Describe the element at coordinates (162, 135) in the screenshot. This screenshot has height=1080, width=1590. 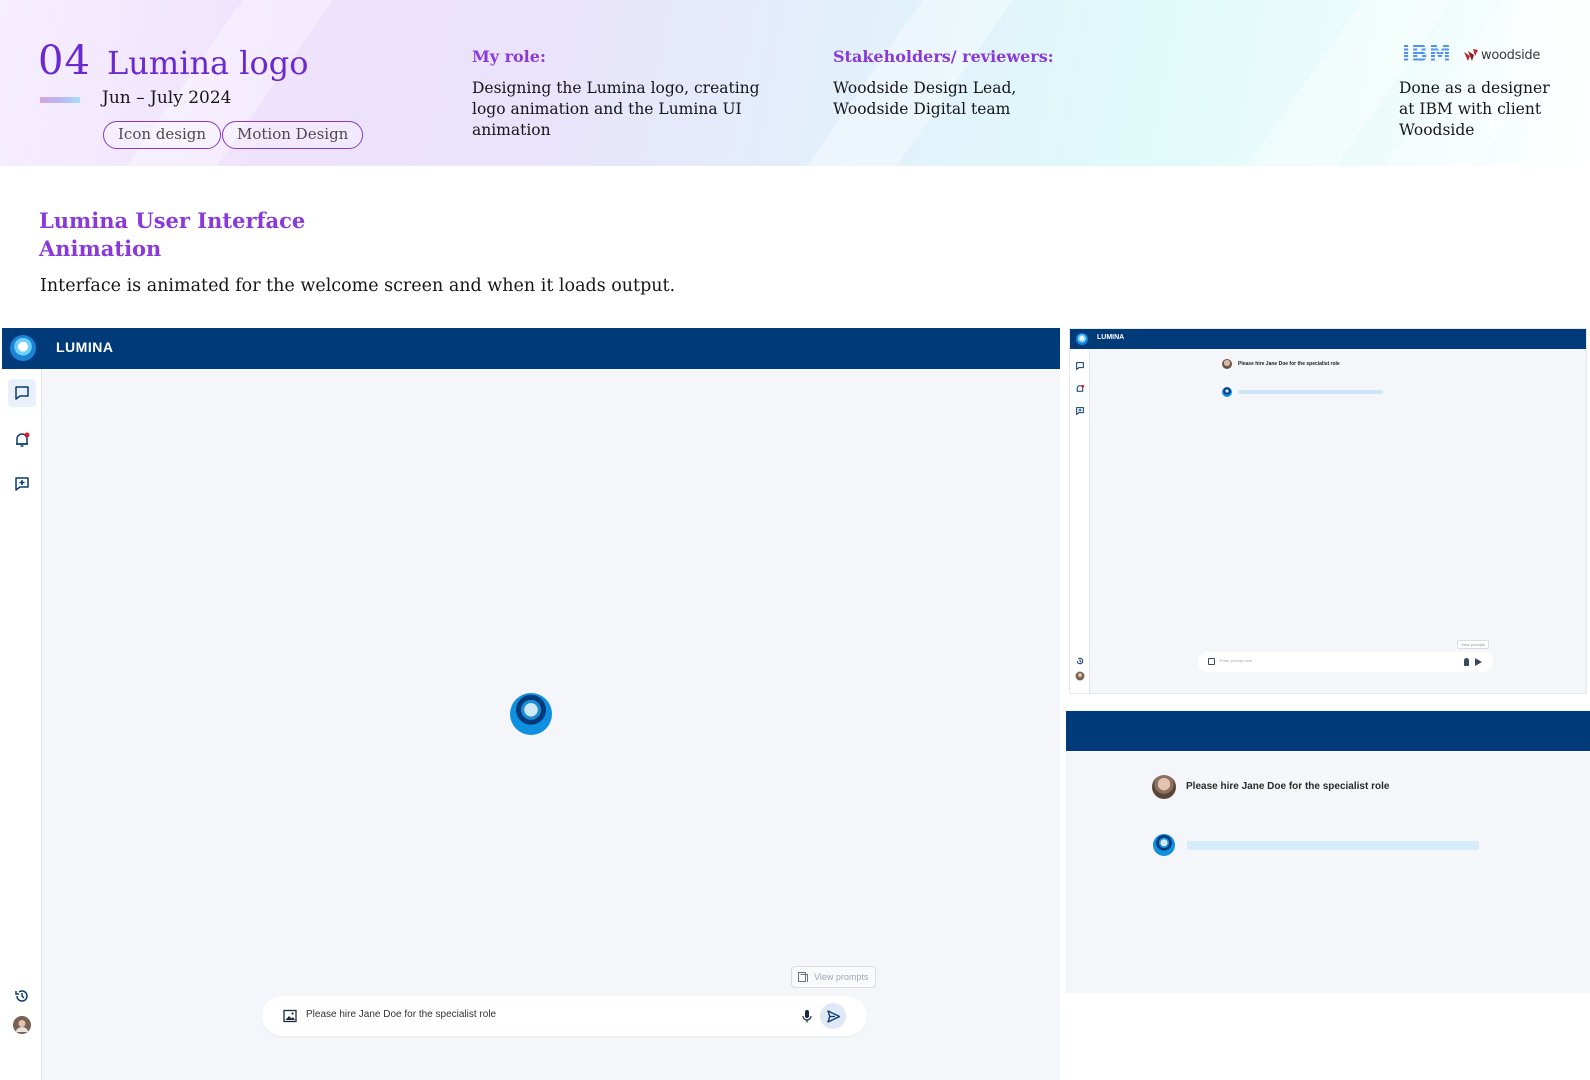
I see `tag-icon-design: Icon design` at that location.